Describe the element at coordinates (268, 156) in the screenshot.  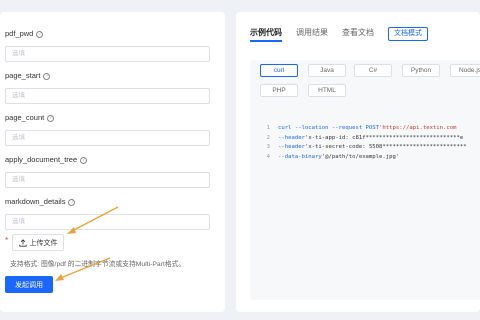
I see `line-number: 4` at that location.